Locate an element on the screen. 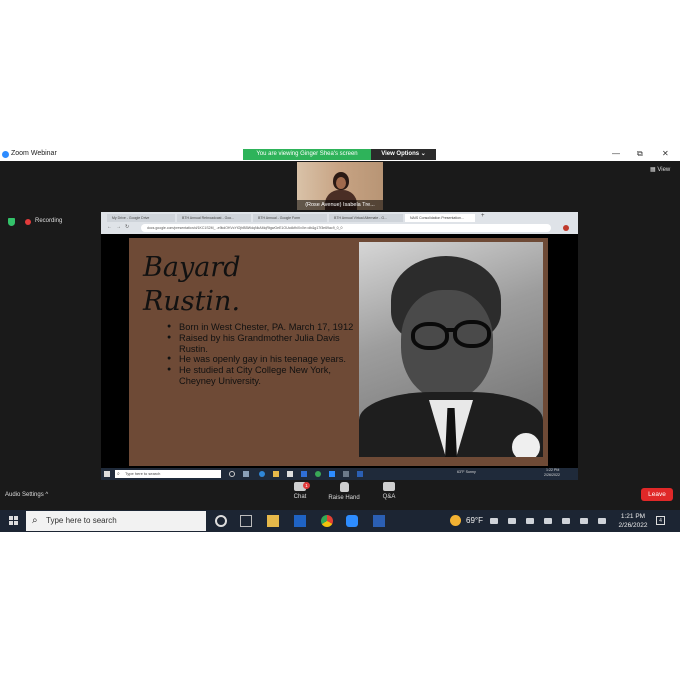 Image resolution: width=680 pixels, height=680 pixels. network-icon is located at coordinates (548, 521).